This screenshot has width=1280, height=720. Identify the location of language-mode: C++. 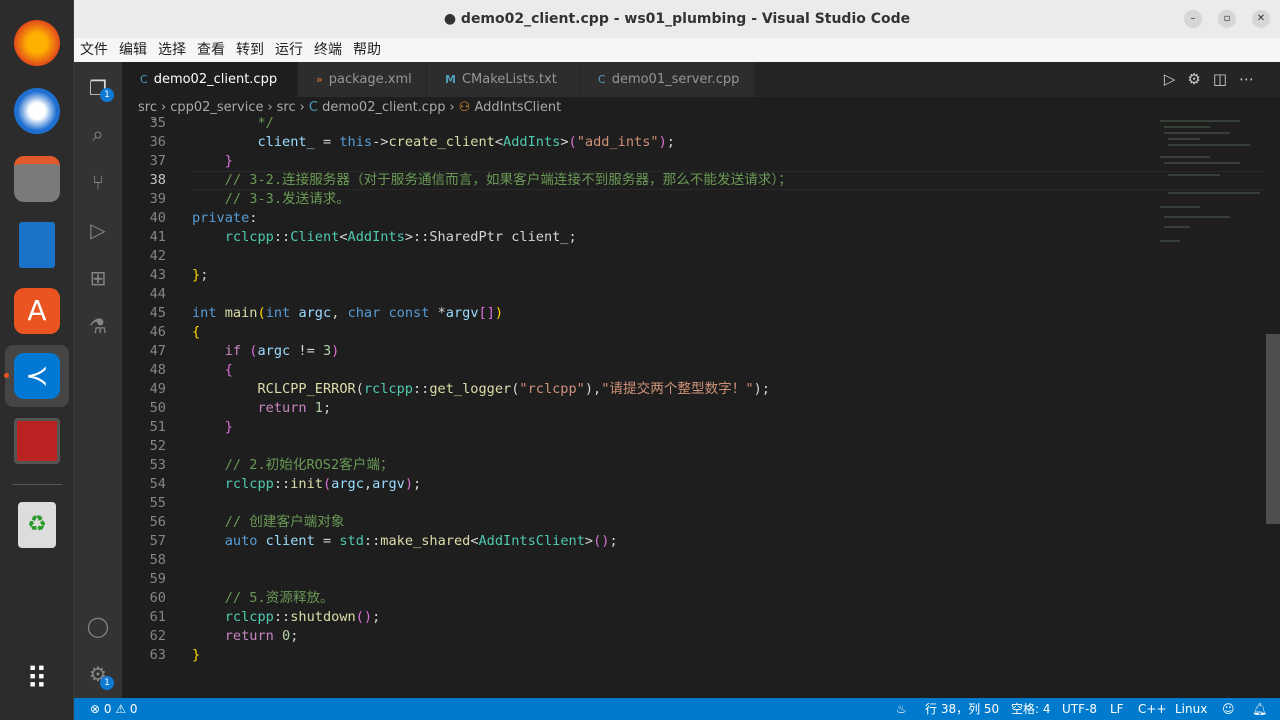
(1152, 709).